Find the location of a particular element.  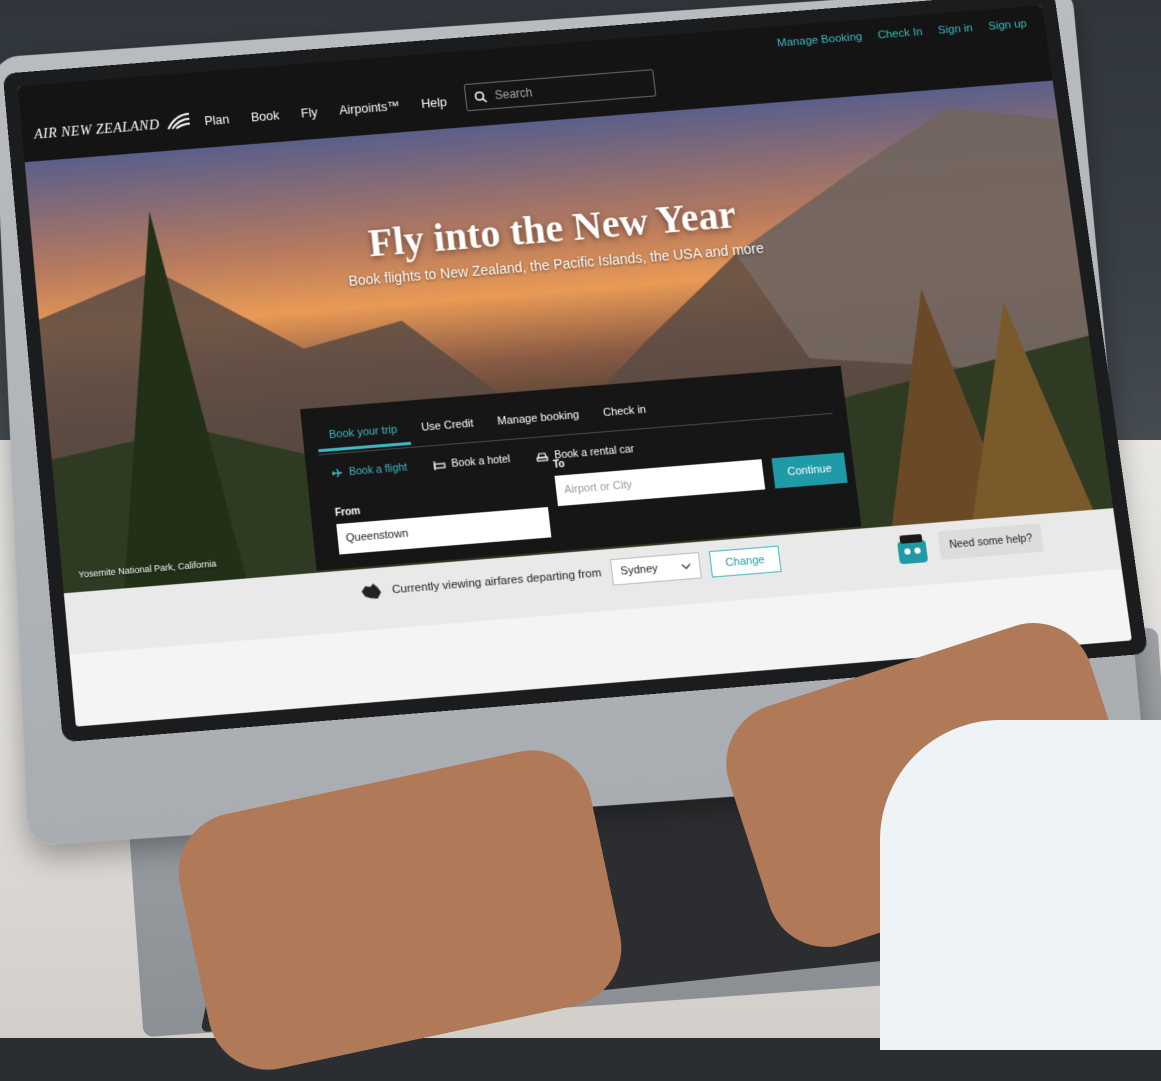

chatbot-icon is located at coordinates (913, 549).